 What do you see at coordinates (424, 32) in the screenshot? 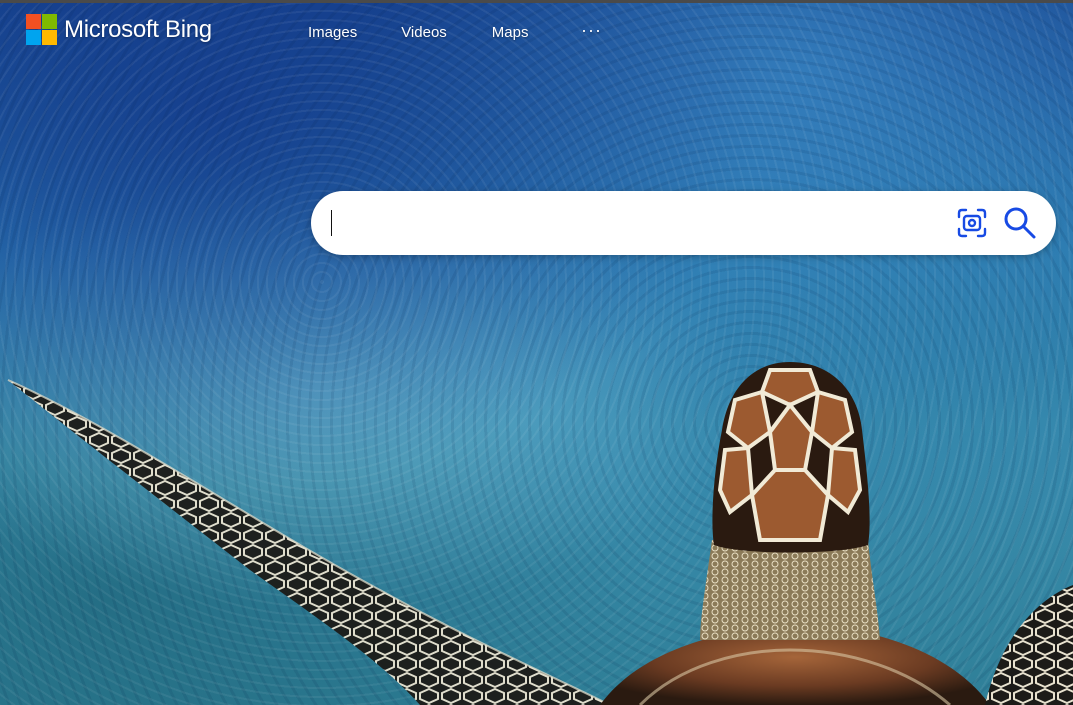
I see `nav-videos: Videos` at bounding box center [424, 32].